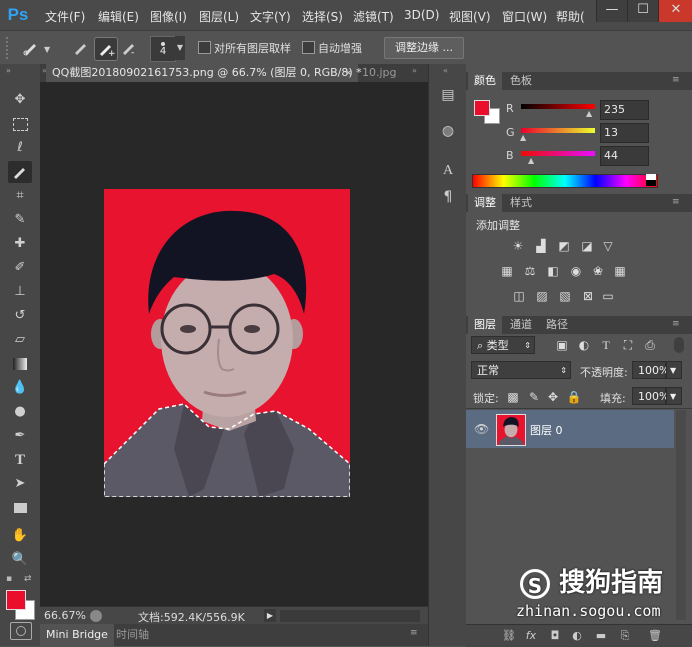 The height and width of the screenshot is (647, 692). What do you see at coordinates (642, 11) in the screenshot?
I see `maximize-button: ☐` at bounding box center [642, 11].